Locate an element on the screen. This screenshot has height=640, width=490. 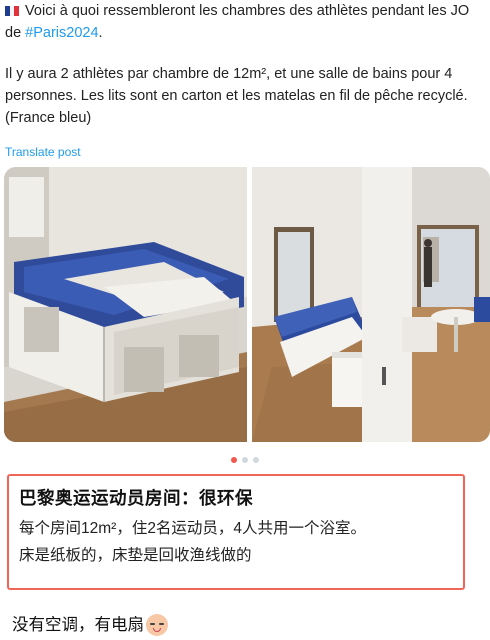
france-flag-icon is located at coordinates (12, 11).